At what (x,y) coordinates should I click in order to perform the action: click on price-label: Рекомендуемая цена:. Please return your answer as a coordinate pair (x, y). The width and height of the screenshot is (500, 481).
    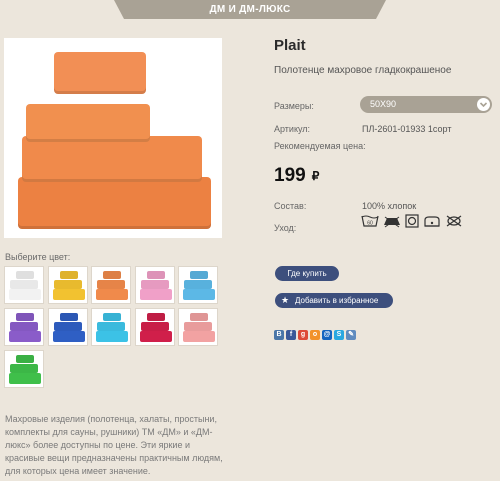
    Looking at the image, I should click on (320, 146).